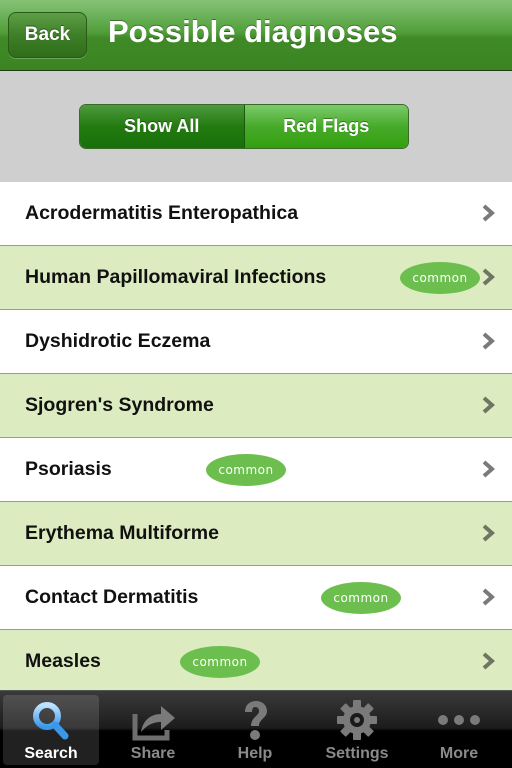 Image resolution: width=512 pixels, height=768 pixels. Describe the element at coordinates (47, 35) in the screenshot. I see `back-button: Back` at that location.